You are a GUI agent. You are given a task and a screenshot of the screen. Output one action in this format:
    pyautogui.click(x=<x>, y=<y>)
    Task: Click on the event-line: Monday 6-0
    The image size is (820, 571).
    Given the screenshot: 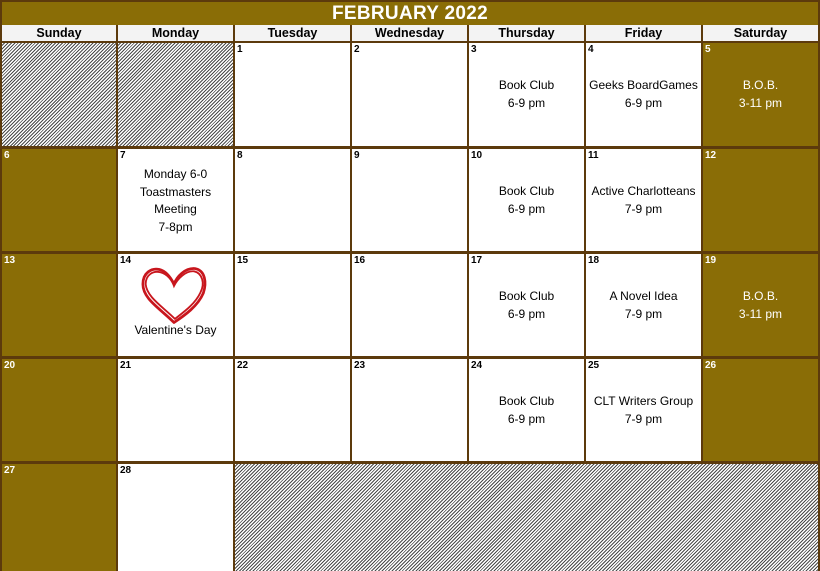 What is the action you would take?
    pyautogui.click(x=175, y=174)
    